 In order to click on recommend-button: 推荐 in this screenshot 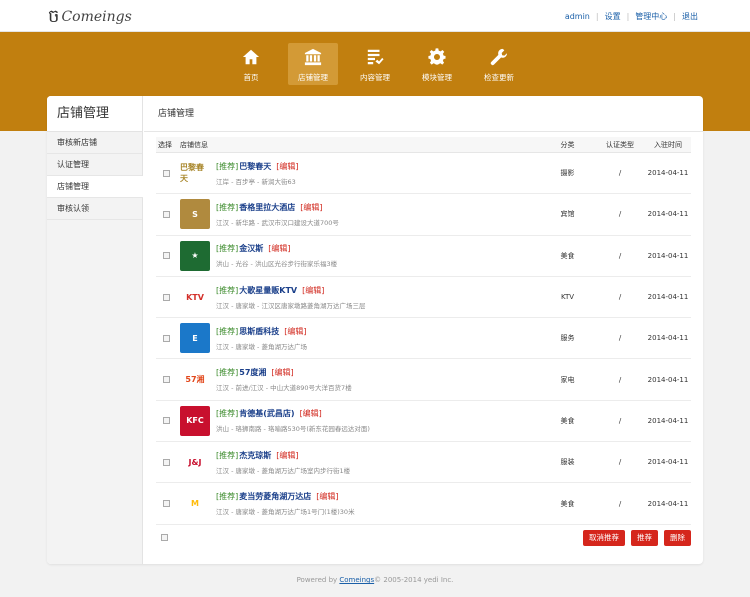, I will do `click(644, 537)`.